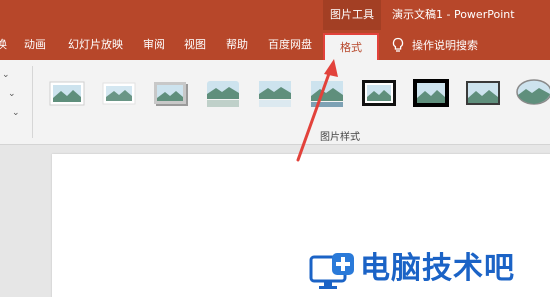  I want to click on tab-slideshow: 幻灯片放映, so click(95, 45).